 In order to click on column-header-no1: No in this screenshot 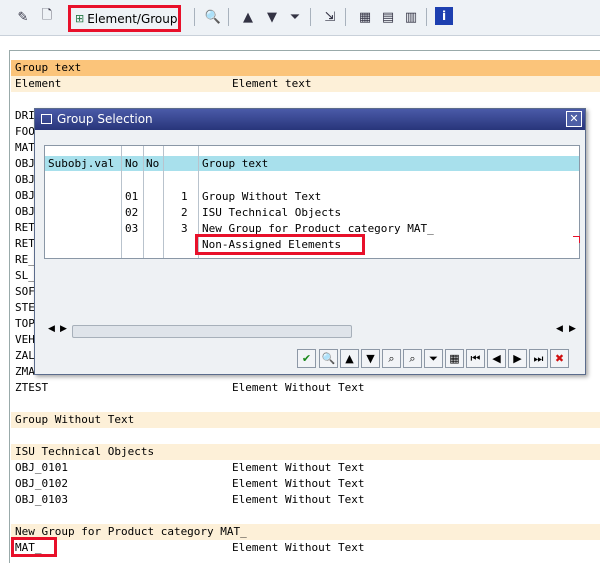, I will do `click(131, 164)`.